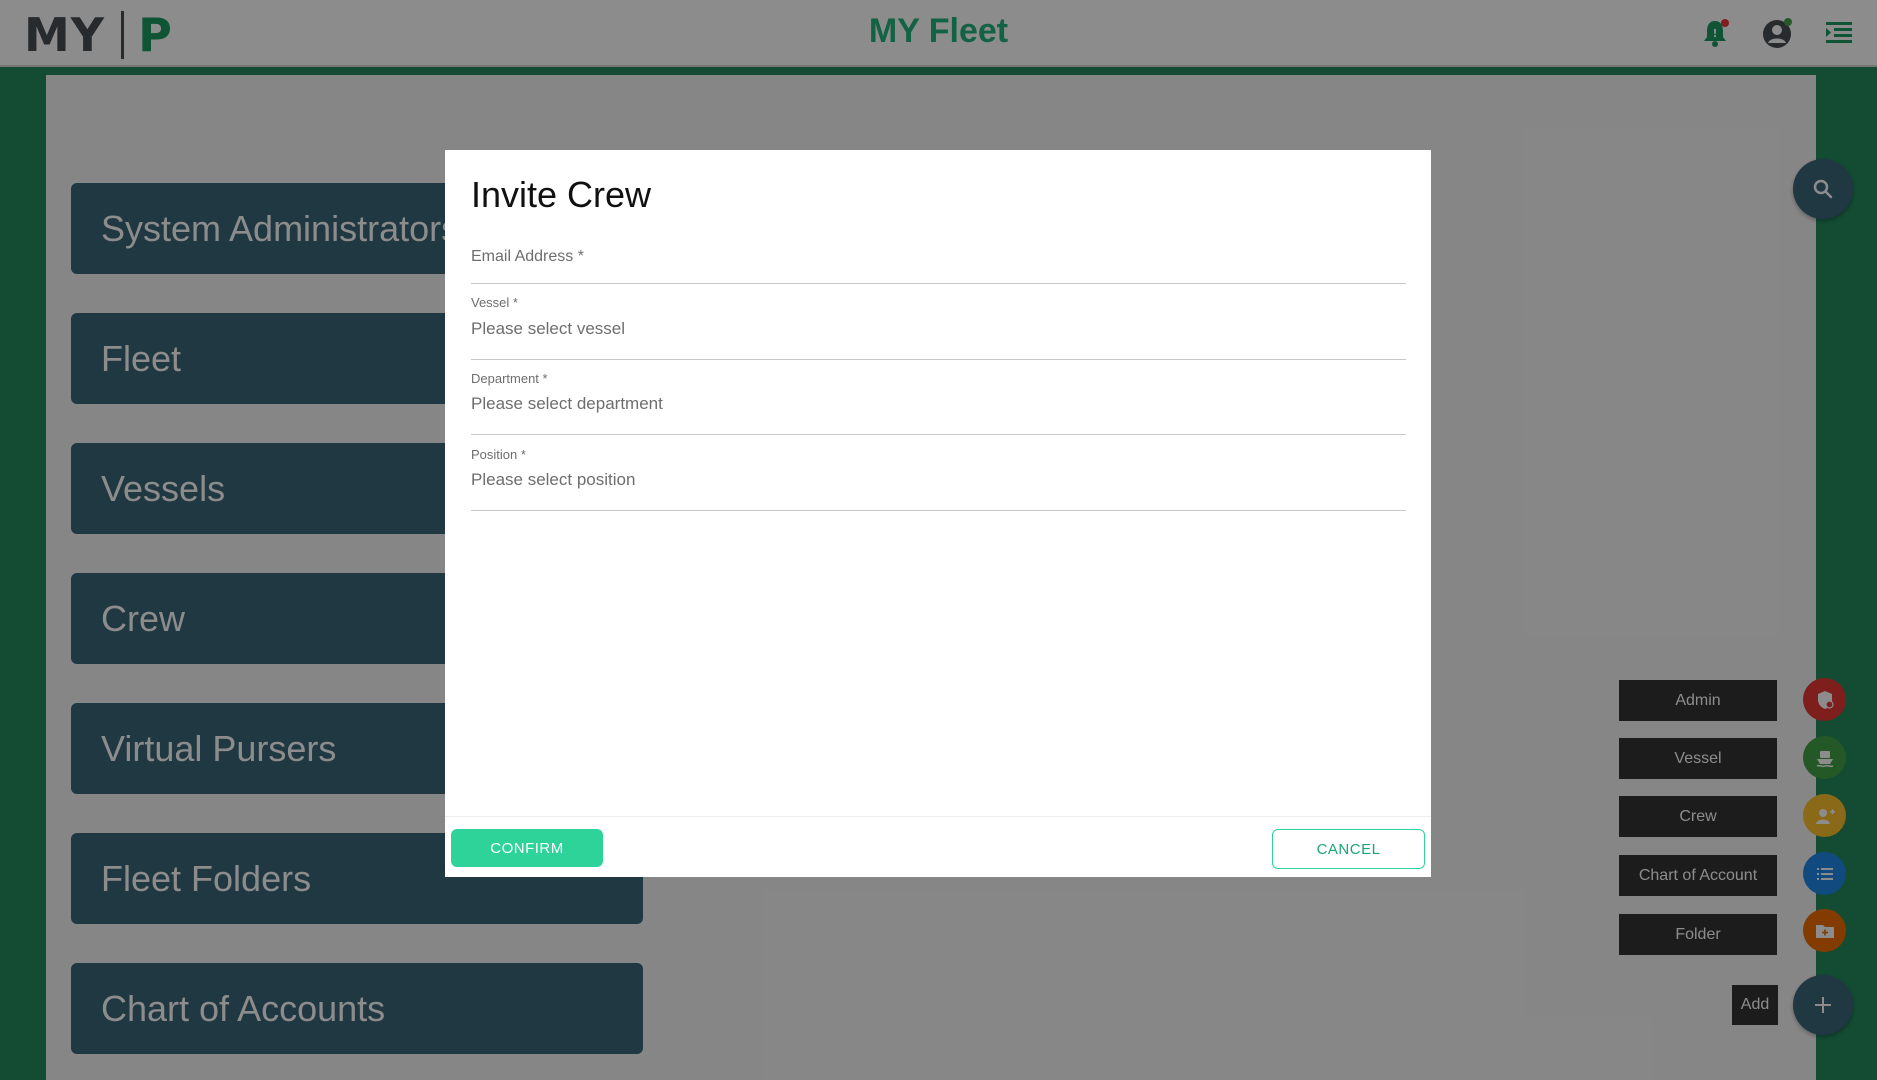 The height and width of the screenshot is (1080, 1877). What do you see at coordinates (494, 302) in the screenshot?
I see `vessel-label: Vessel *` at bounding box center [494, 302].